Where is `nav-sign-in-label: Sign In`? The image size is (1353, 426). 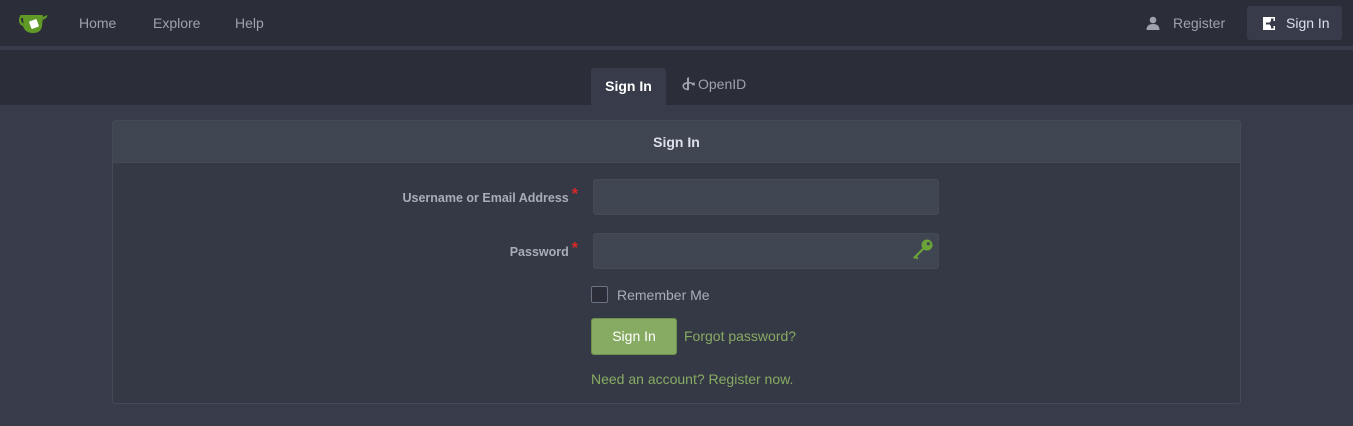
nav-sign-in-label: Sign In is located at coordinates (1308, 23).